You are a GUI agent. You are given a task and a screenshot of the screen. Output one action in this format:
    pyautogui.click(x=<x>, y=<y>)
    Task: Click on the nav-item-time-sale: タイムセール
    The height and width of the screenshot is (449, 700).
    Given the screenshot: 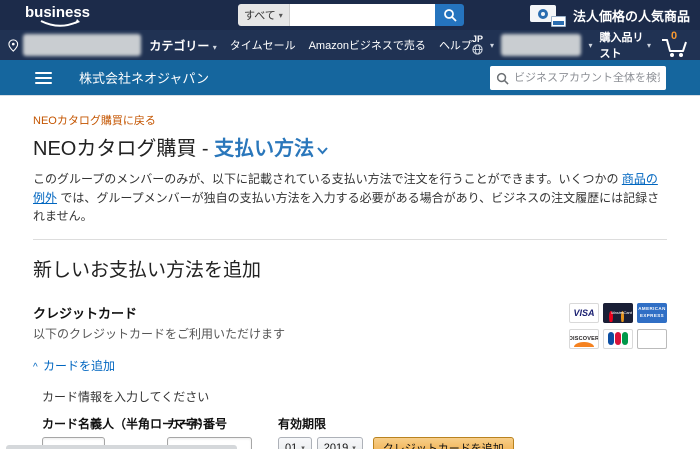 What is the action you would take?
    pyautogui.click(x=263, y=45)
    